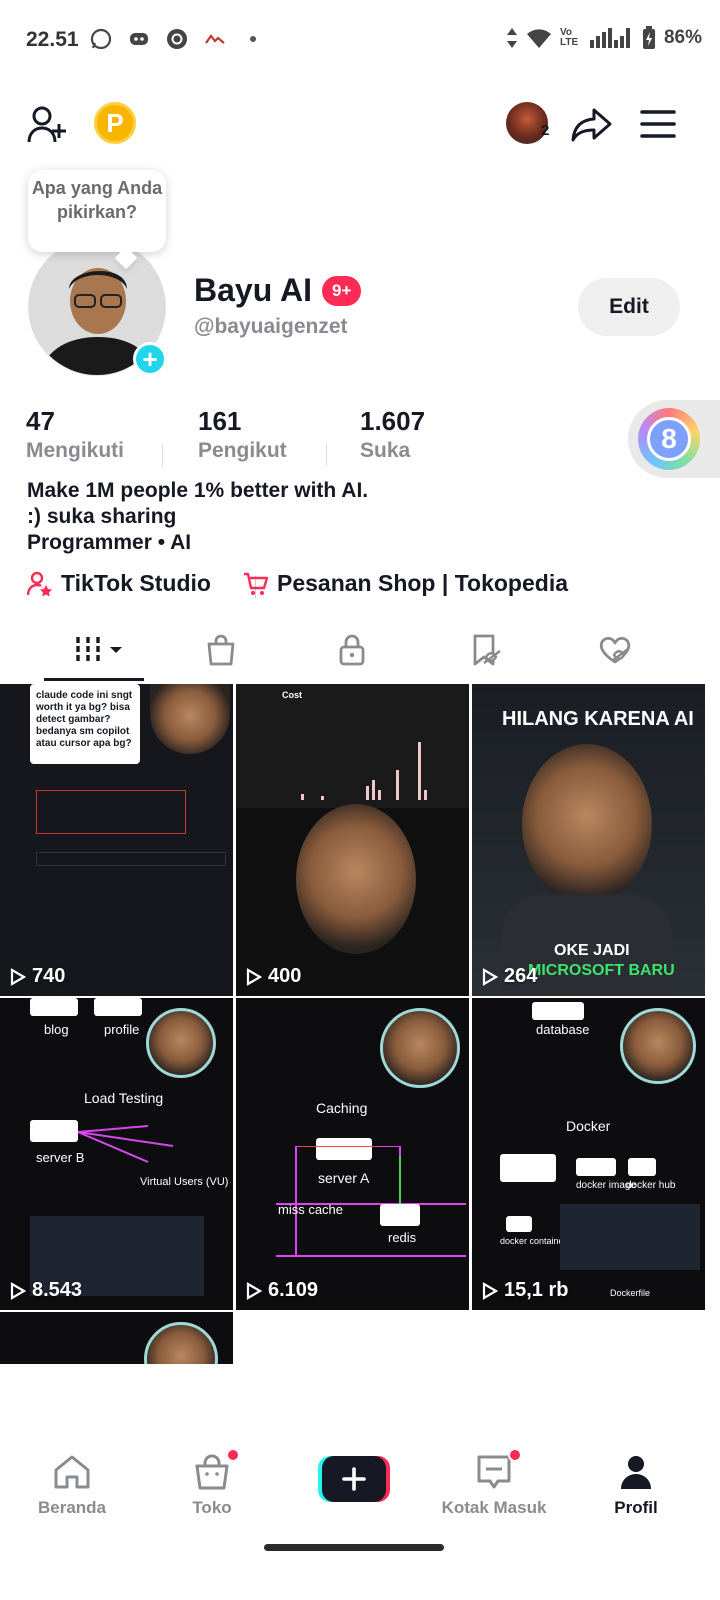 The image size is (720, 1600). What do you see at coordinates (360, 40) in the screenshot?
I see `status-bar: 22.51 Vo LTE 86%` at bounding box center [360, 40].